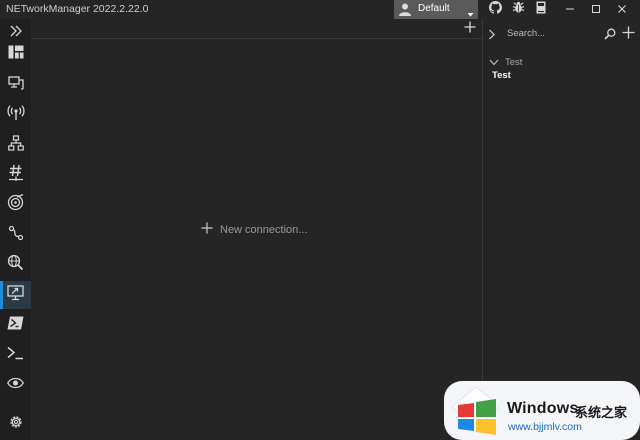 This screenshot has height=440, width=640. I want to click on ping-icon, so click(15, 204).